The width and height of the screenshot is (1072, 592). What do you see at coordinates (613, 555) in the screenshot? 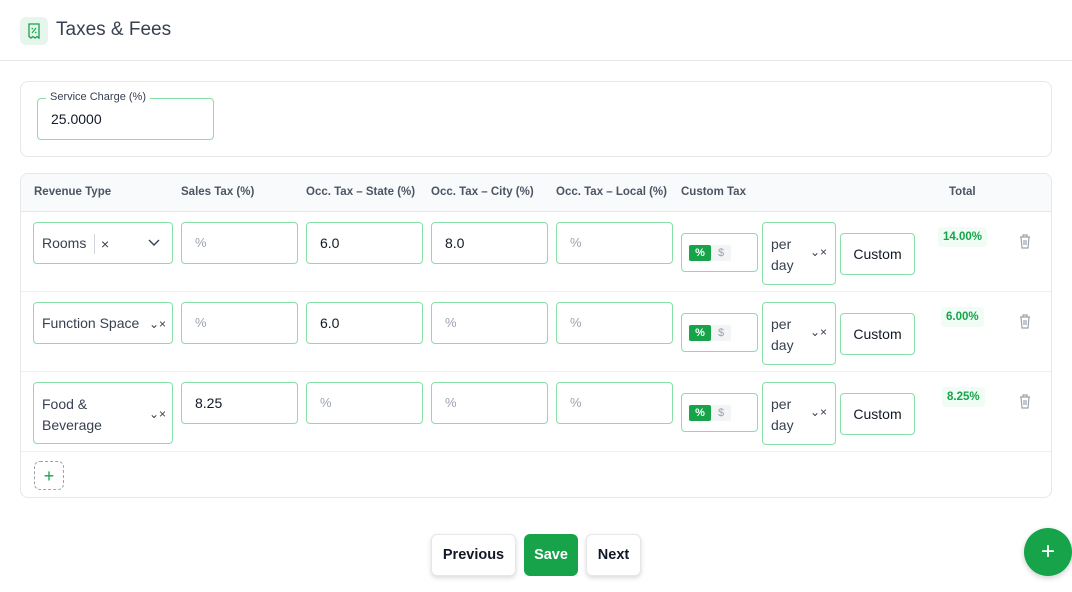
I see `next-button: Next` at bounding box center [613, 555].